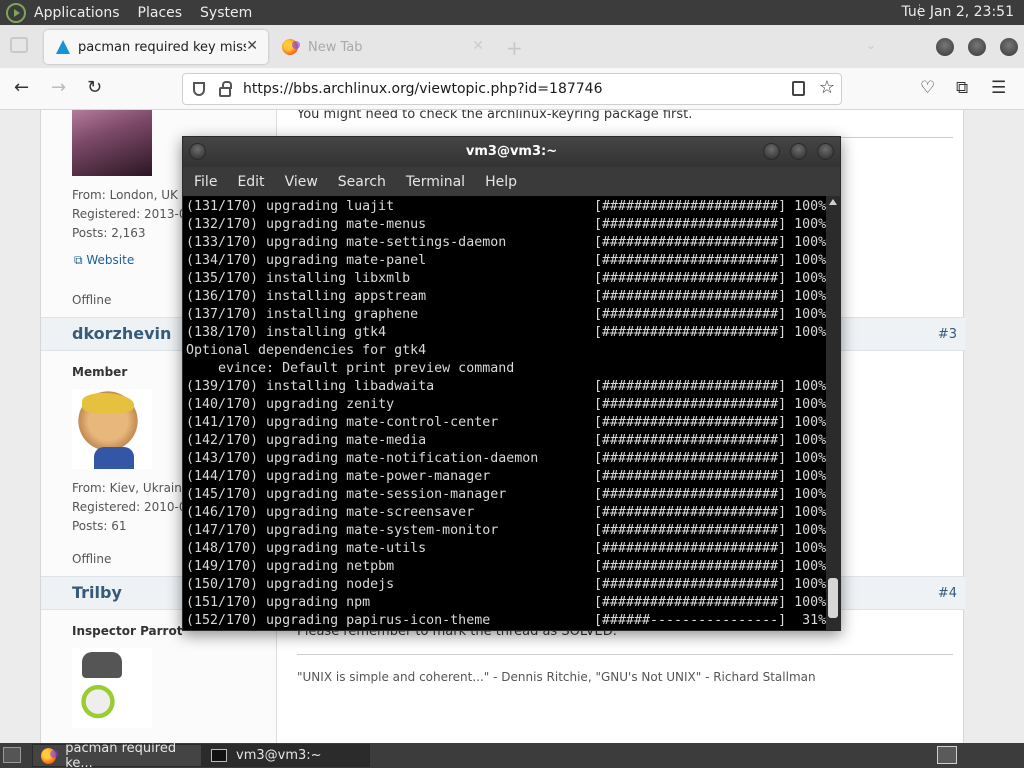 This screenshot has width=1024, height=768. What do you see at coordinates (306, 350) in the screenshot?
I see `terminal-line-text: Optional dependencies for gtk4` at bounding box center [306, 350].